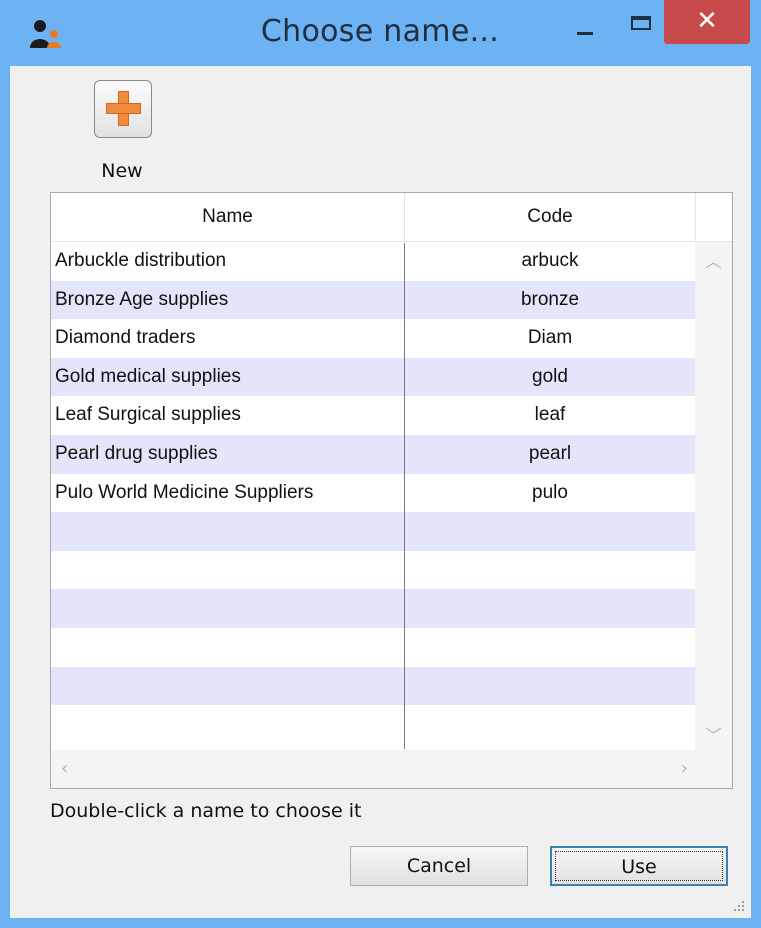 The height and width of the screenshot is (928, 761). What do you see at coordinates (148, 376) in the screenshot?
I see `row-name: Gold medical supplies` at bounding box center [148, 376].